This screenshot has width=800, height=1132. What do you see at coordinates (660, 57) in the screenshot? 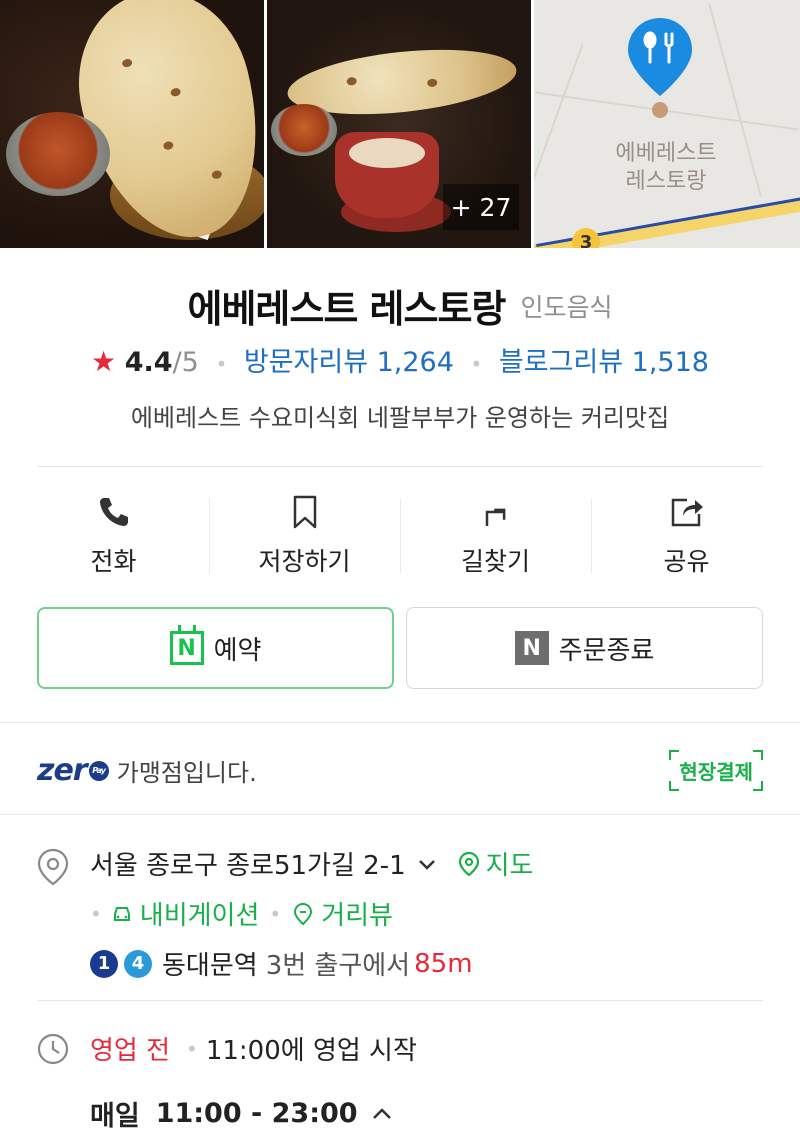
I see `restaurant-pin-icon` at bounding box center [660, 57].